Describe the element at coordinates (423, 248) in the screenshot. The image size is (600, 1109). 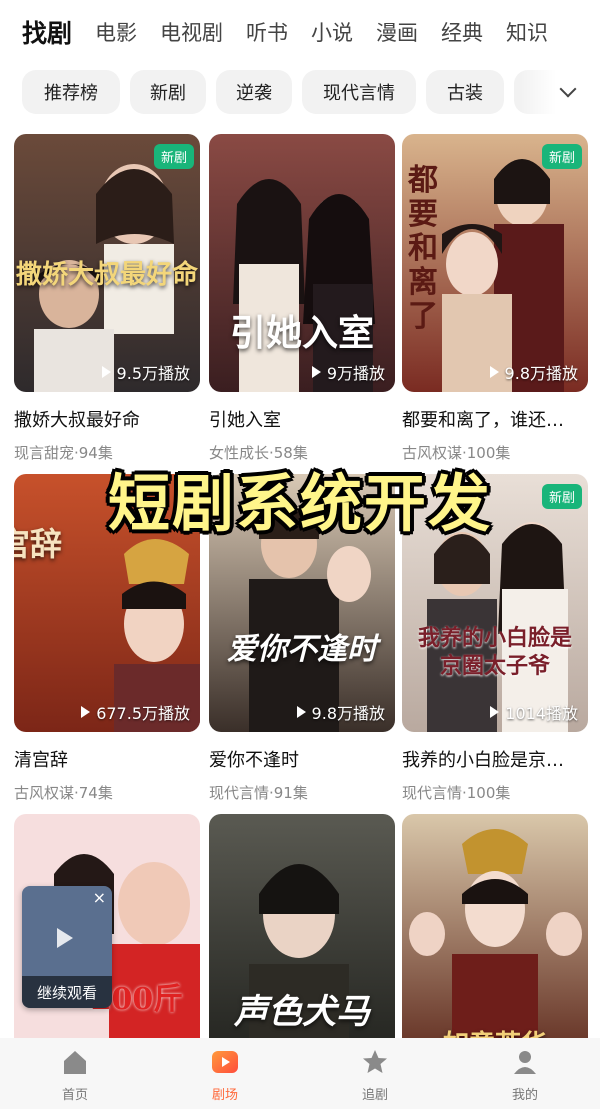
I see `poster-title: 都要和离了` at that location.